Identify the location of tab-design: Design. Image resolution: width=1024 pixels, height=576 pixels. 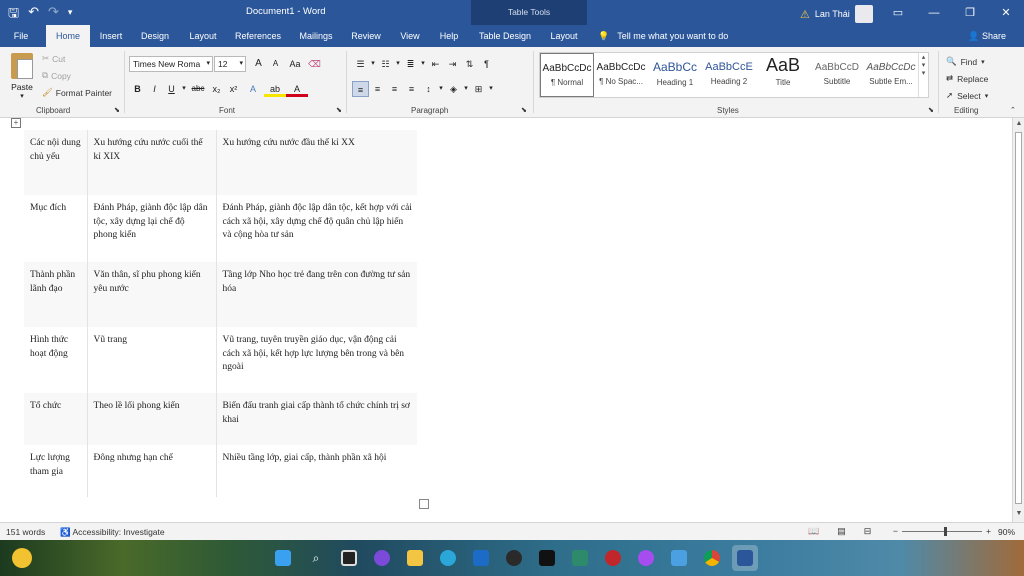
(155, 36).